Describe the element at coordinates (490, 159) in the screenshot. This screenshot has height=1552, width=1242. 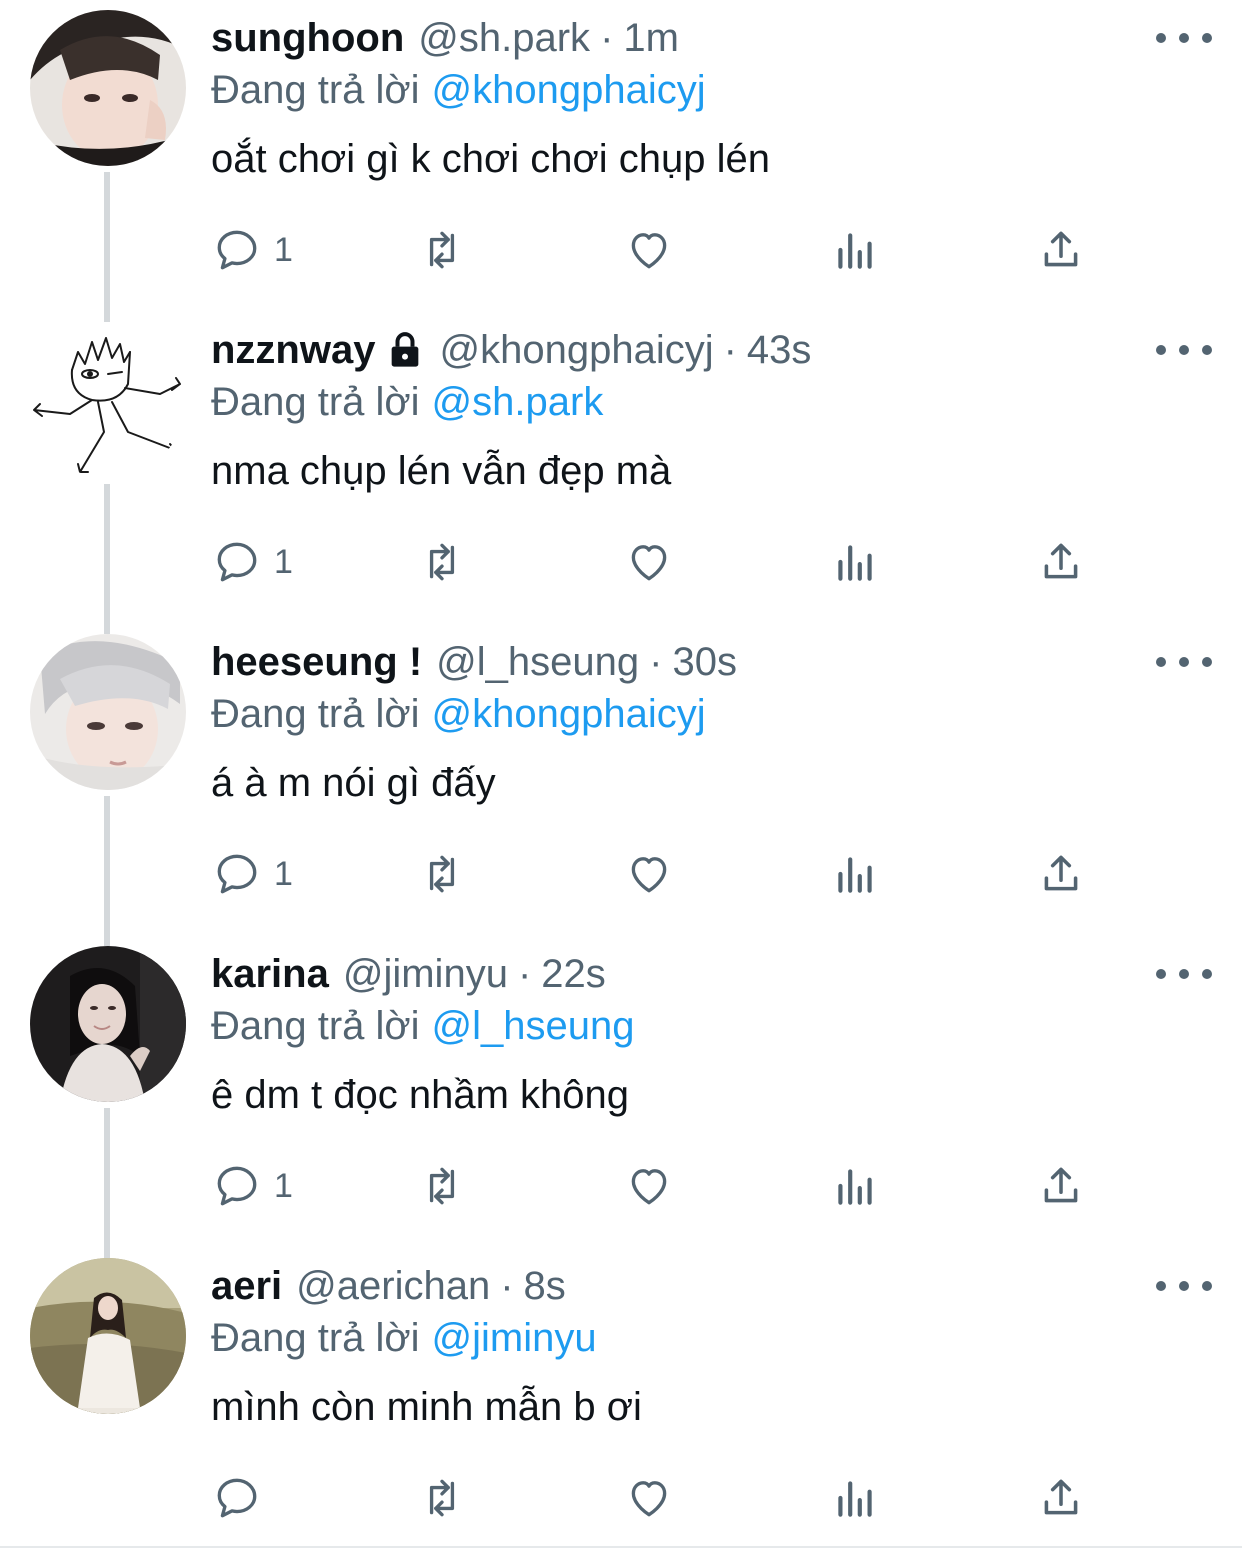
I see `tweet-text: oắt chơi gì k chơi chơi chụp lén` at that location.